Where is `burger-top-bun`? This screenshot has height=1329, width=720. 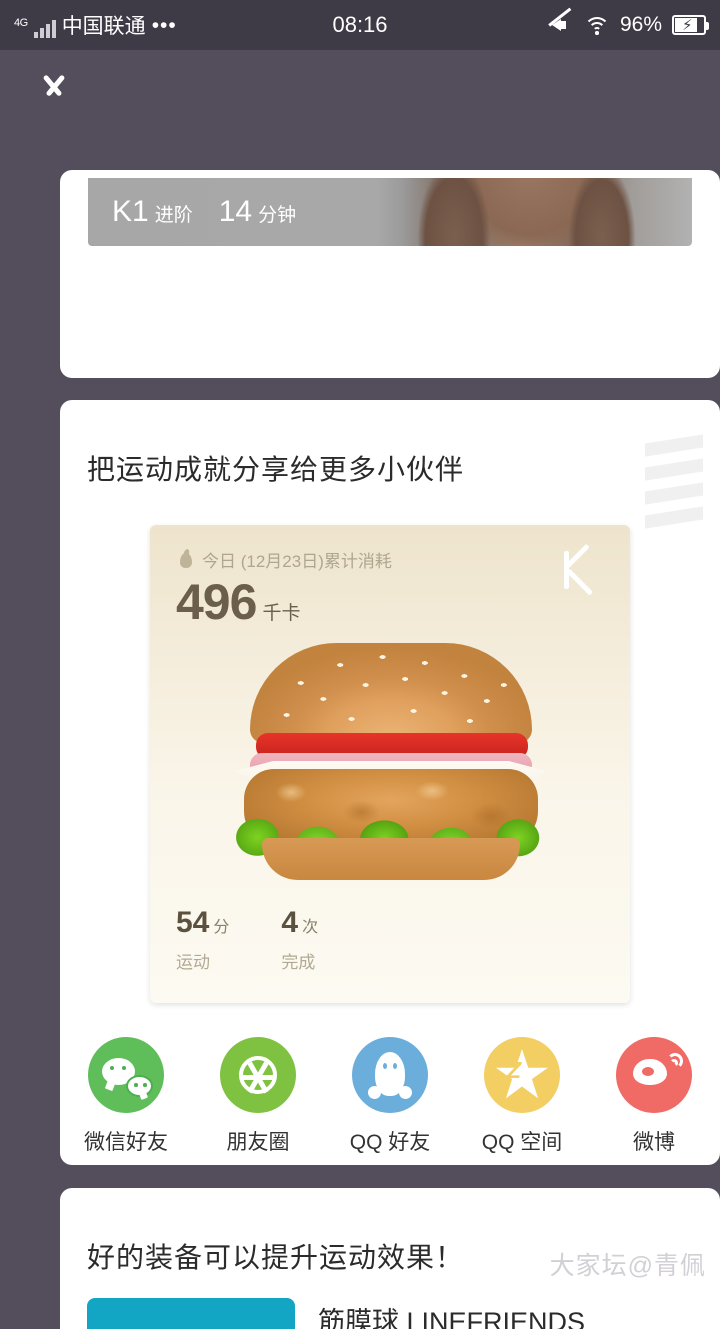
burger-top-bun is located at coordinates (391, 693).